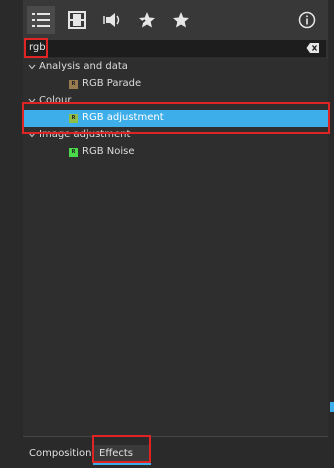 The width and height of the screenshot is (334, 468). I want to click on search-input: rgb, so click(37, 47).